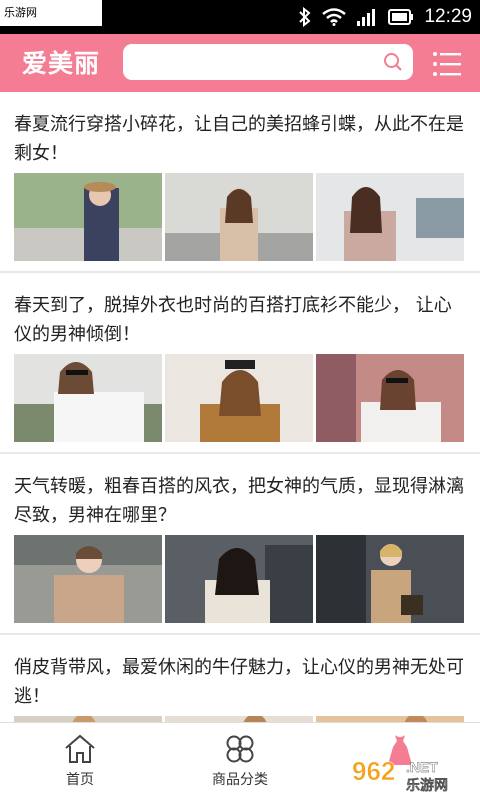  What do you see at coordinates (240, 139) in the screenshot?
I see `article-title: 春夏流行穿搭小碎花，让自己的美招蜂引蝶，从此不在是剩女！` at bounding box center [240, 139].